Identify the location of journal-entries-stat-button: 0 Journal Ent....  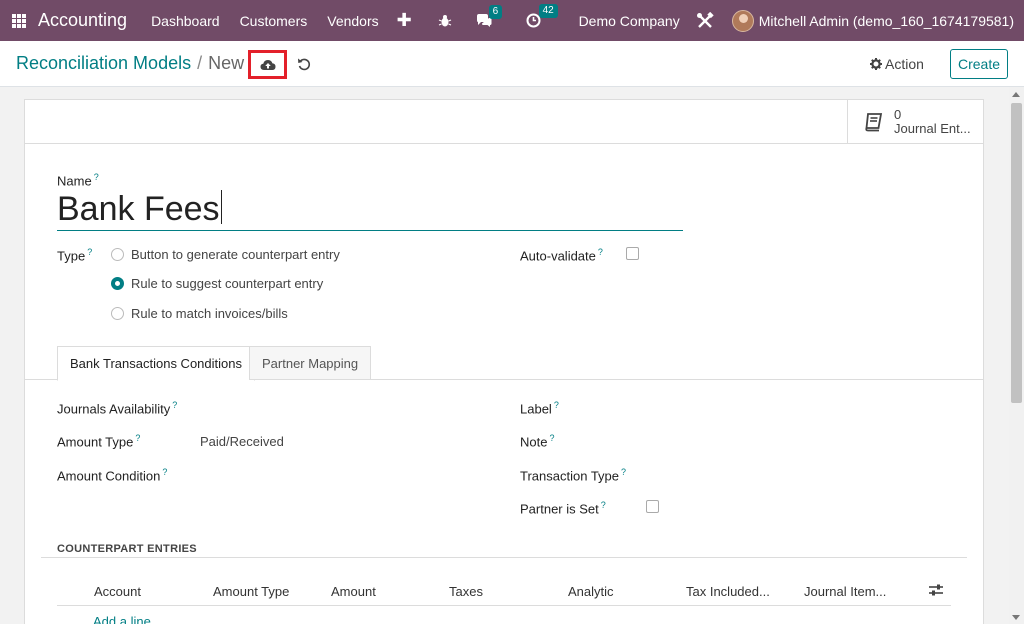
(915, 122).